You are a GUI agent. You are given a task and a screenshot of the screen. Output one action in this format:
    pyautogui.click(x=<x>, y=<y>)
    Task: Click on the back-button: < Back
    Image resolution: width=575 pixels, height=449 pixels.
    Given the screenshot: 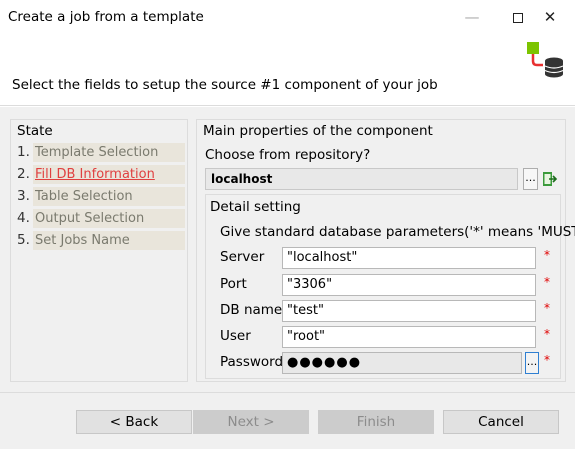 What is the action you would take?
    pyautogui.click(x=134, y=422)
    